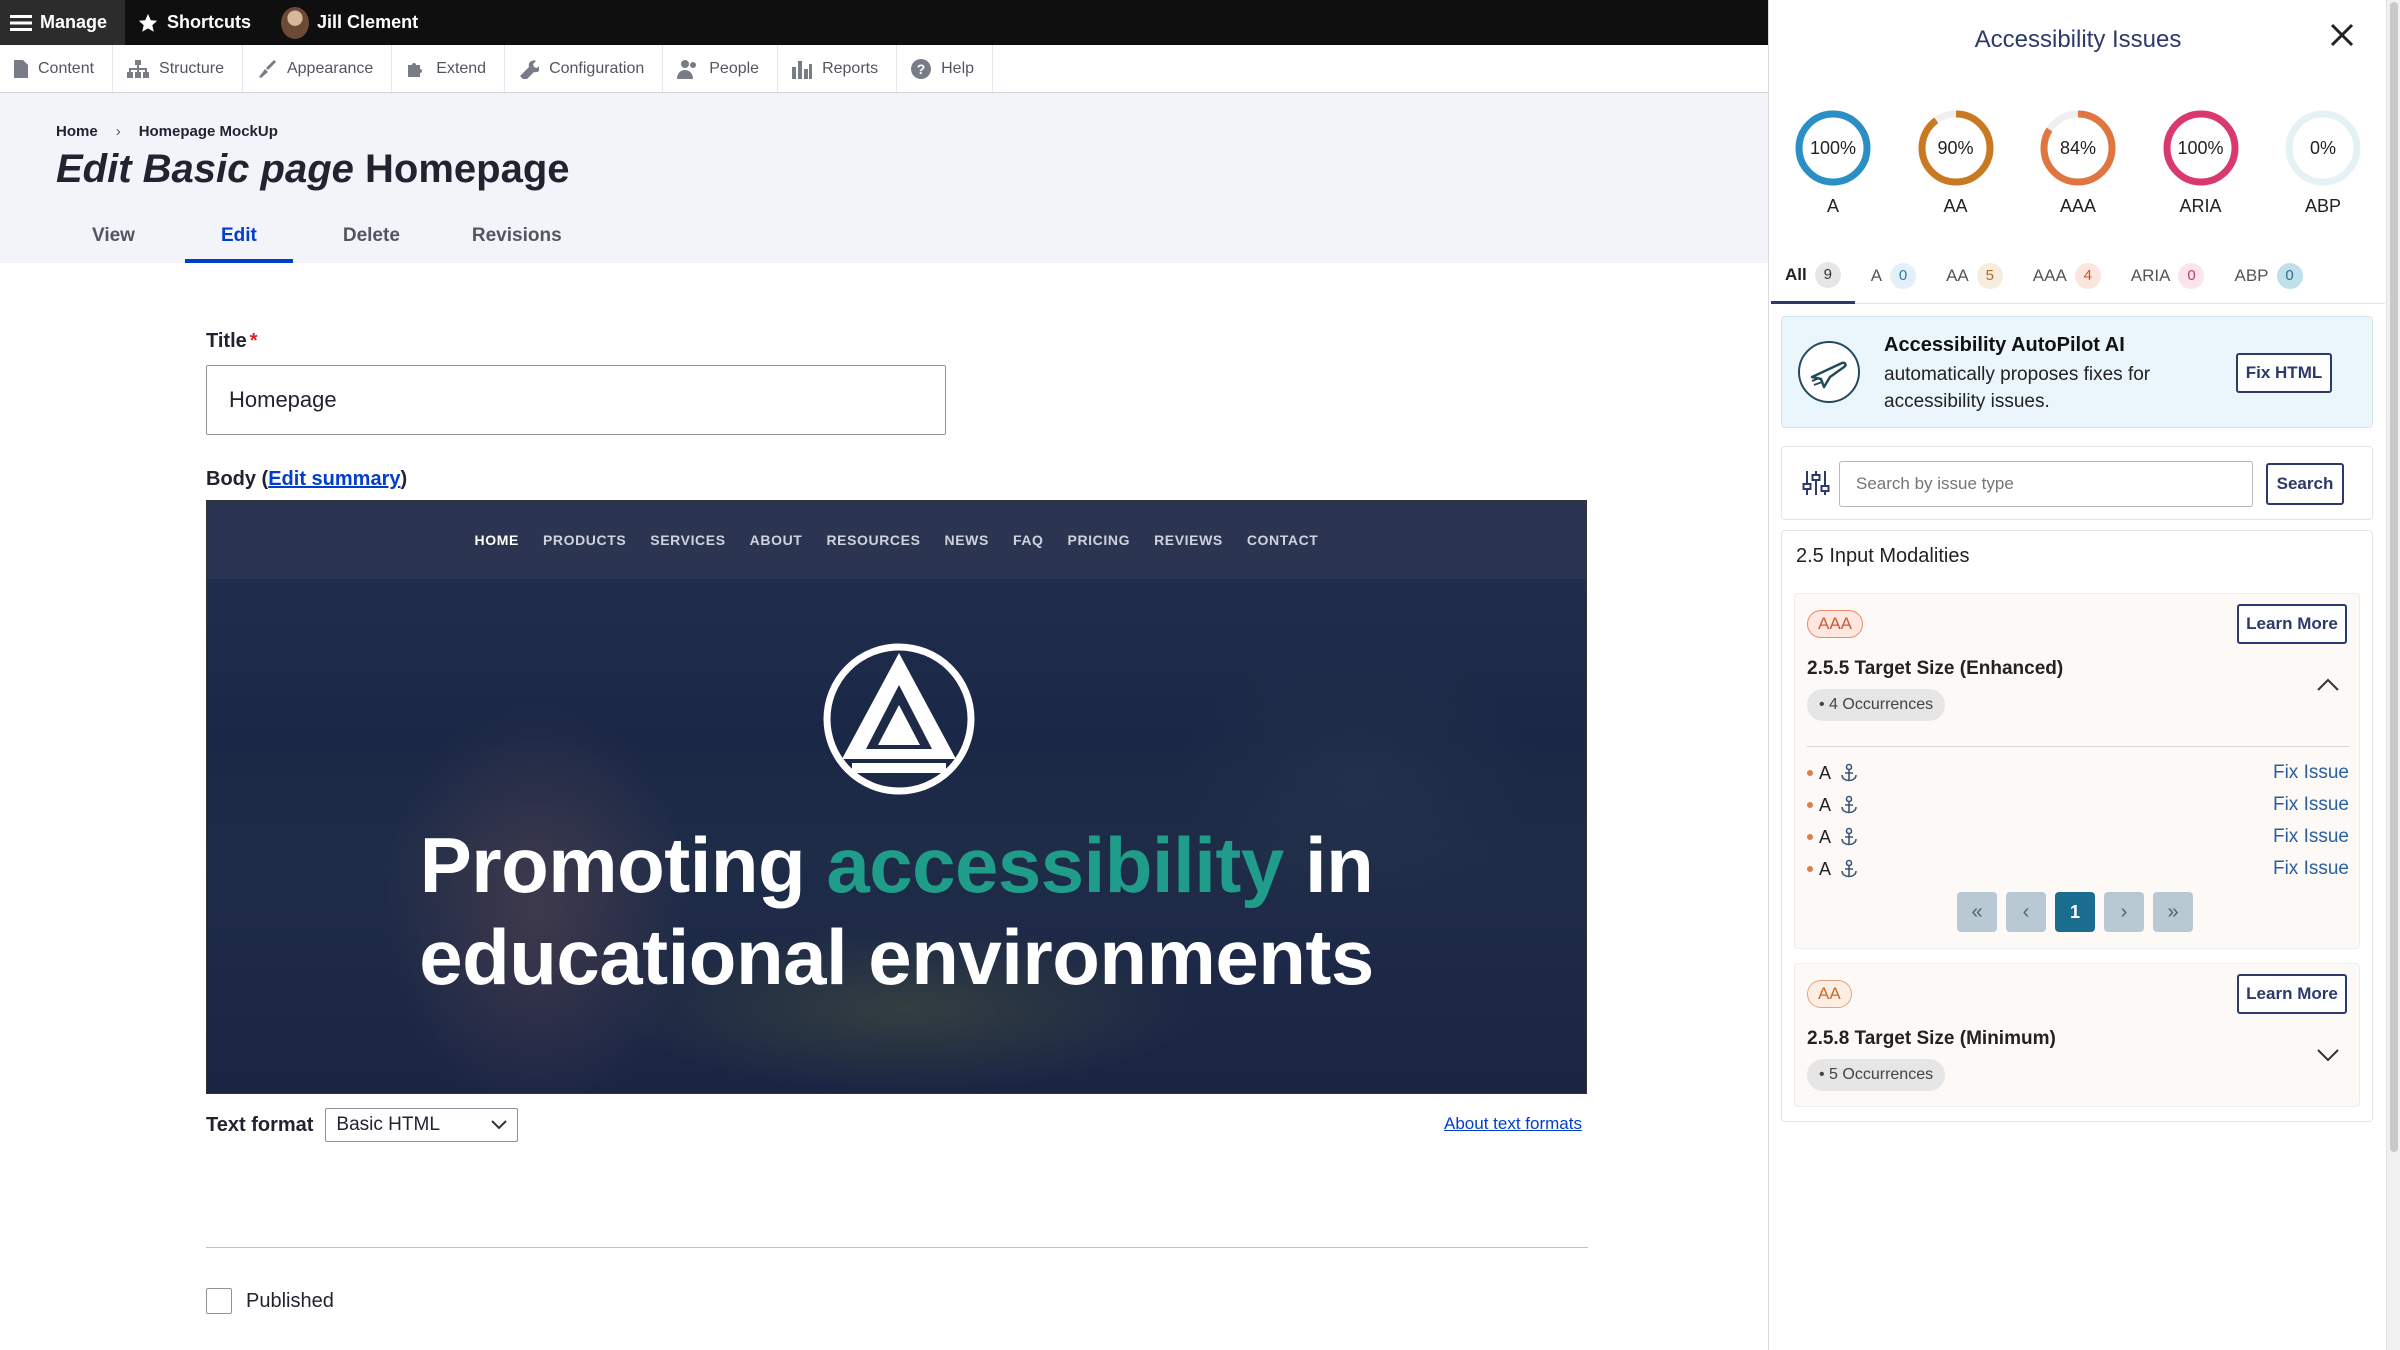 The image size is (2400, 1350). I want to click on breadcrumb-current: Homepage MockUp, so click(208, 131).